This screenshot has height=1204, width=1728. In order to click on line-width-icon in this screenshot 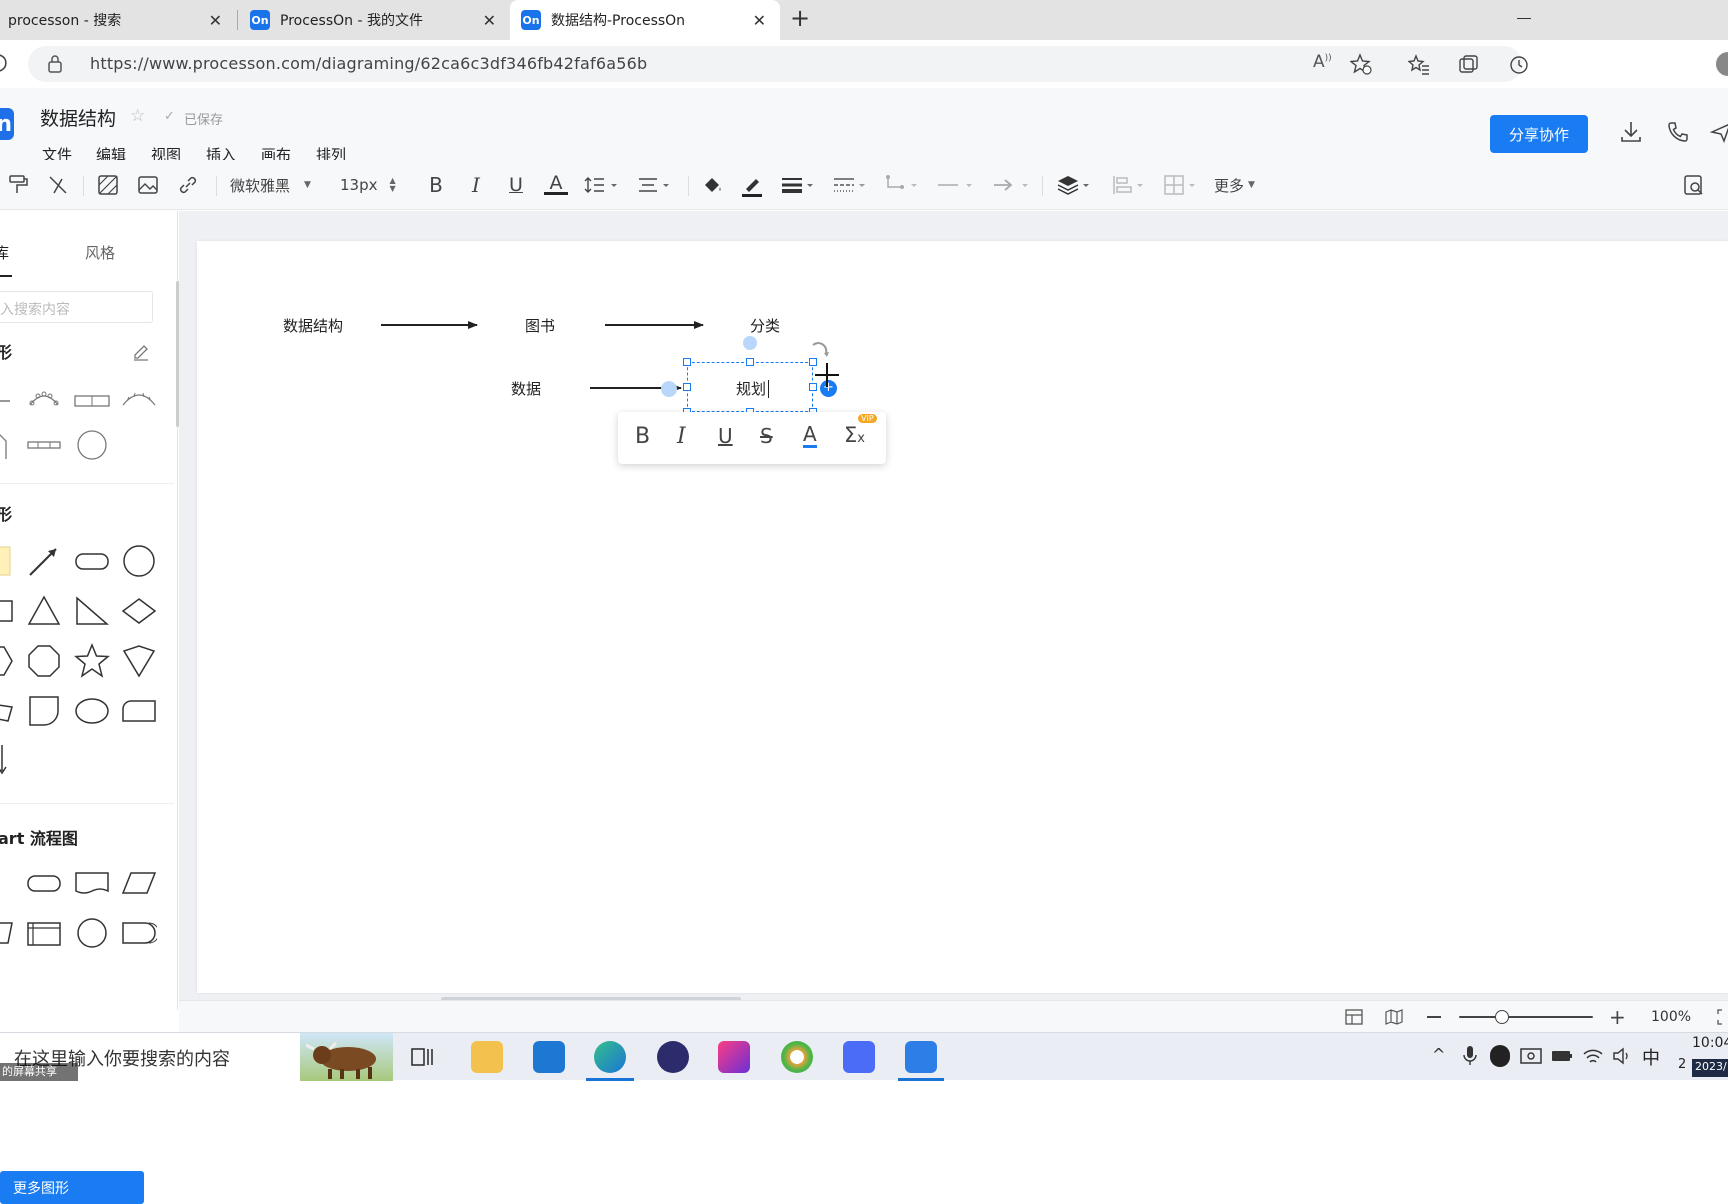, I will do `click(798, 185)`.